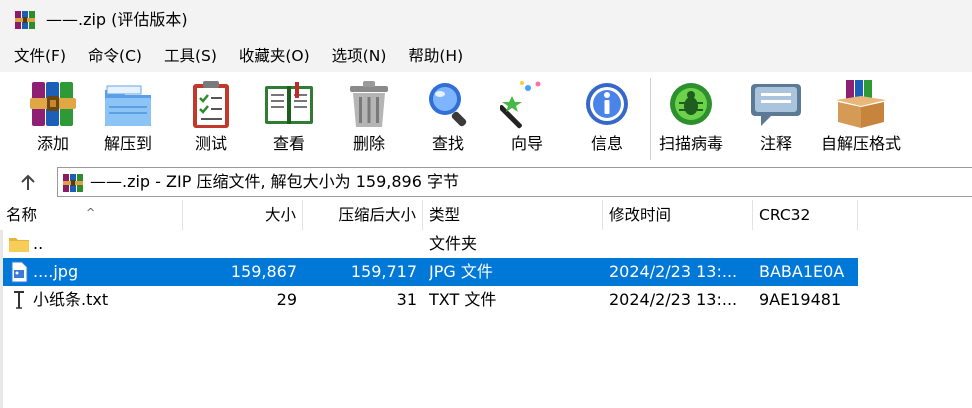  Describe the element at coordinates (447, 143) in the screenshot. I see `find-label: 查找` at that location.